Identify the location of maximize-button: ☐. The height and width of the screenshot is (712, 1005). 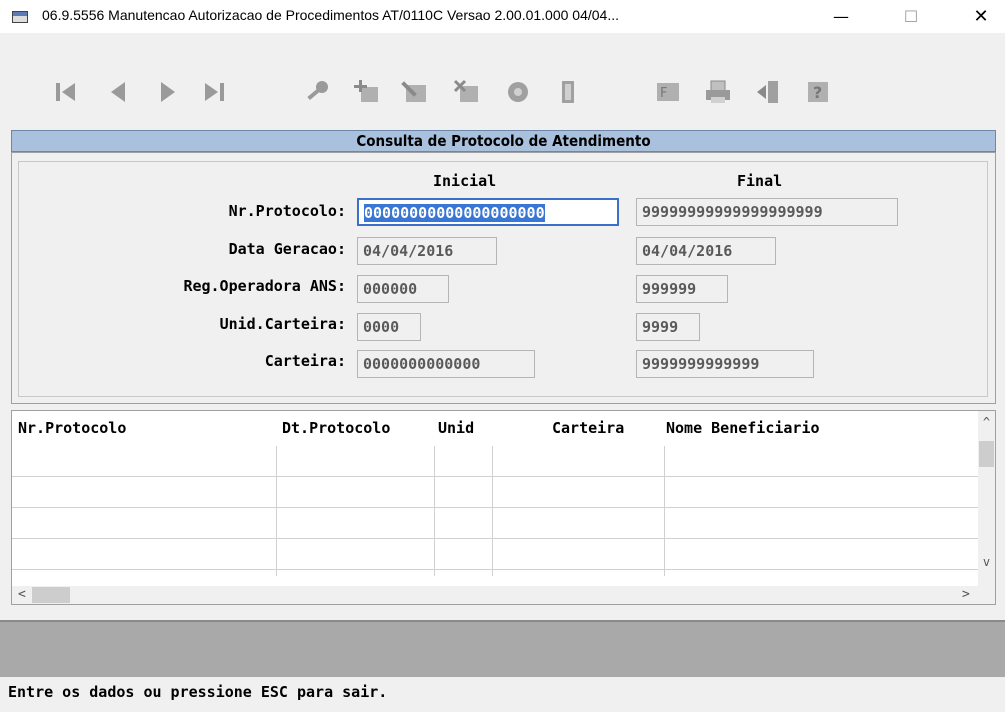
(911, 16).